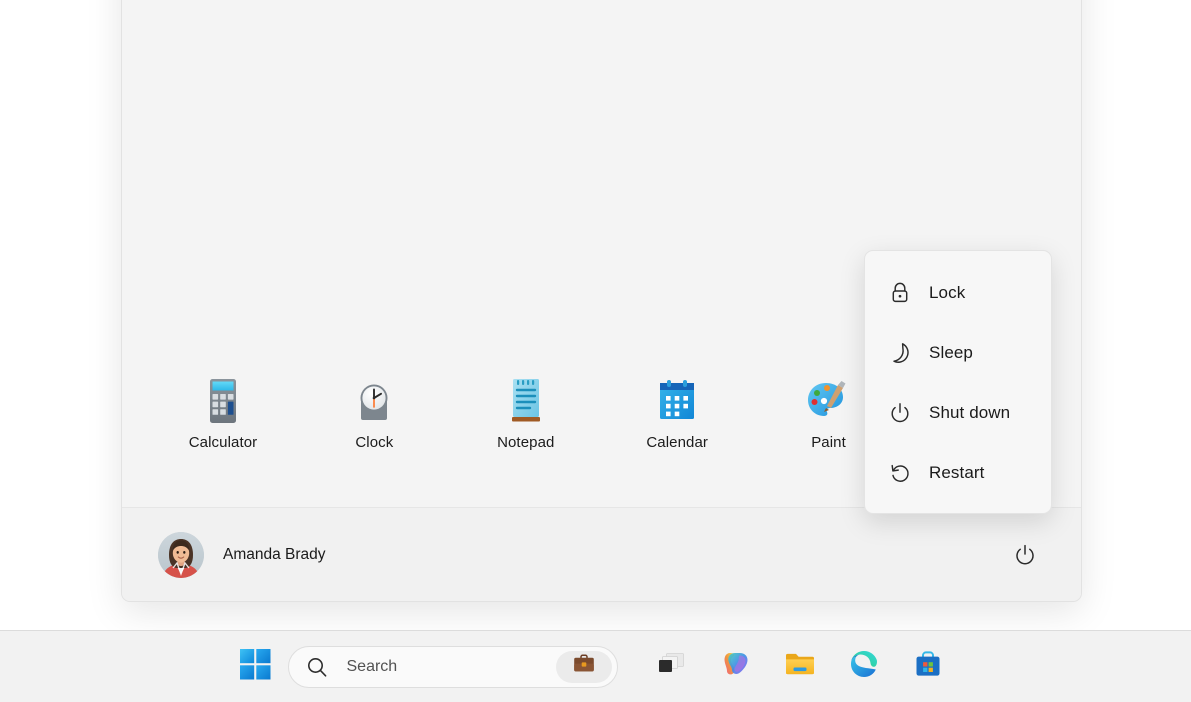 The width and height of the screenshot is (1191, 702). I want to click on file-explorer-icon, so click(800, 666).